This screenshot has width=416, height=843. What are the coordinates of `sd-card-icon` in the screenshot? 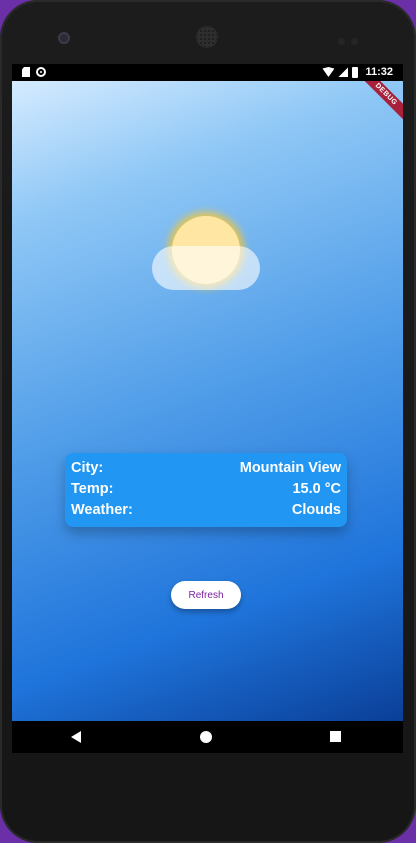 It's located at (26, 72).